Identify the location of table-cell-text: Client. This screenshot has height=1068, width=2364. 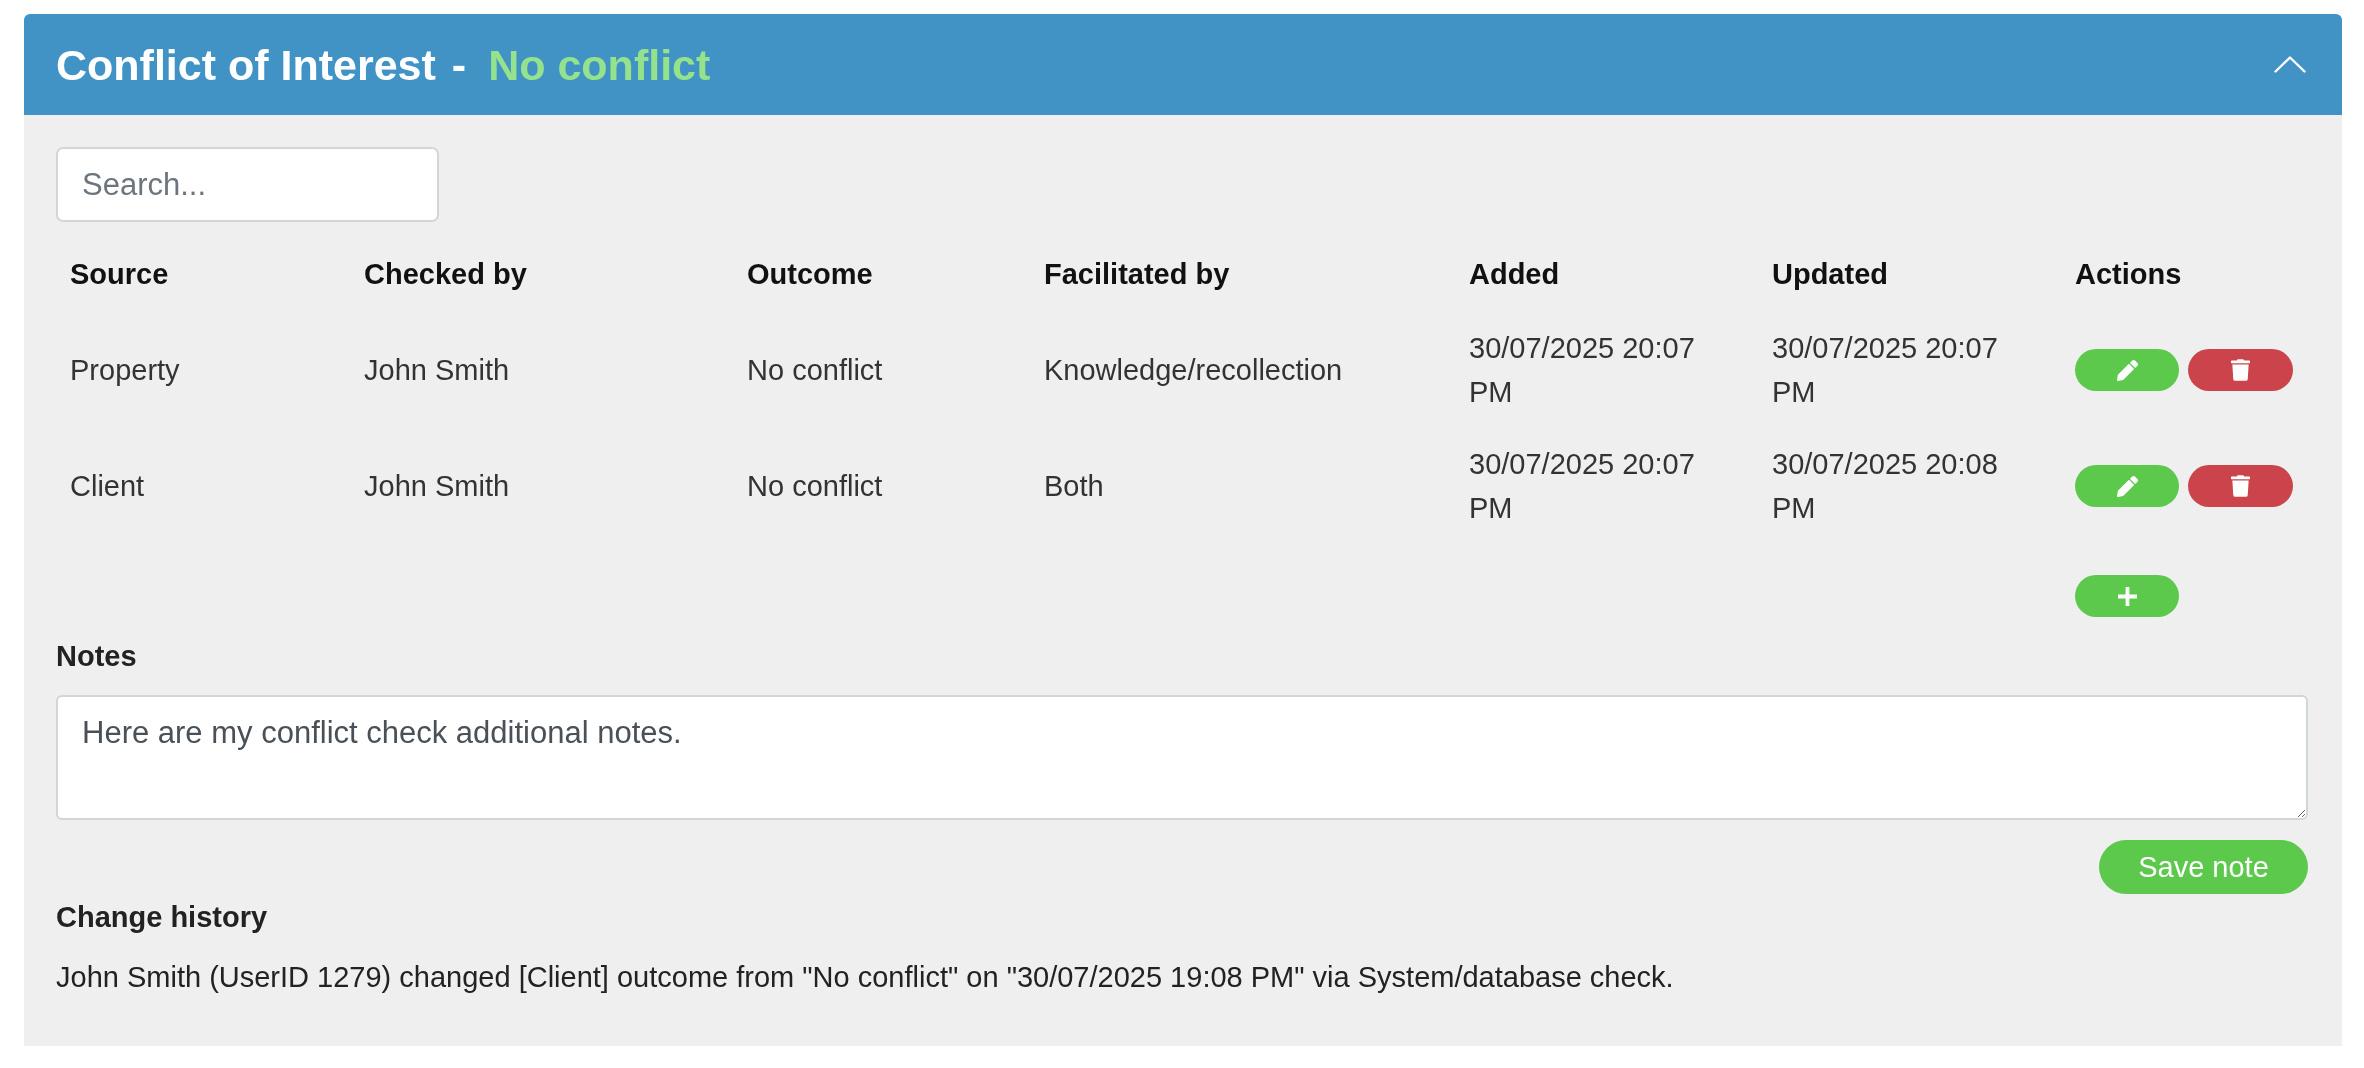
(107, 486).